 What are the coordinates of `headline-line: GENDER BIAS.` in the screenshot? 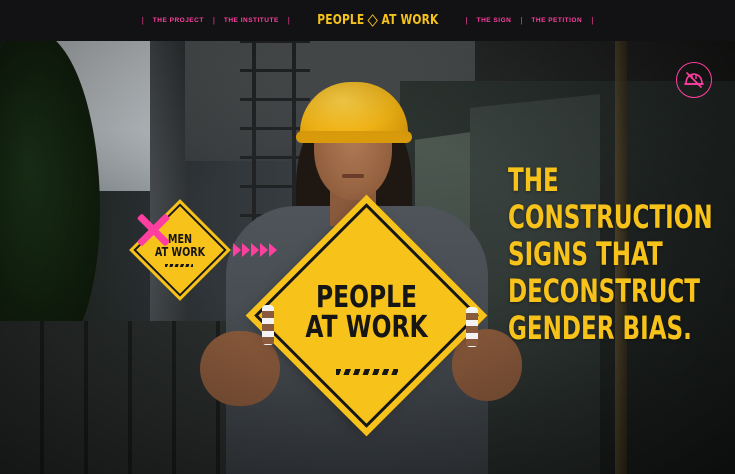 It's located at (600, 328).